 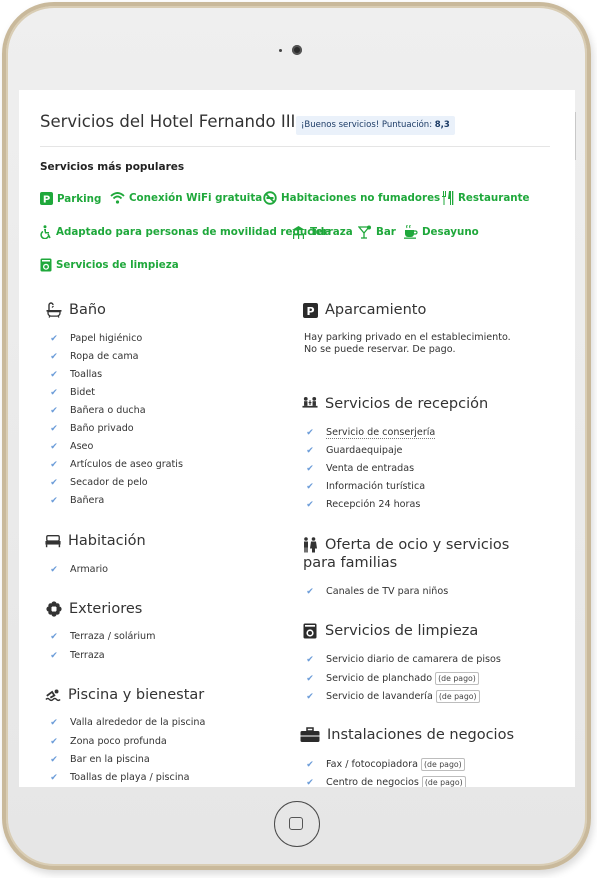 I want to click on section-title-exteriores: Exteriores, so click(x=94, y=609).